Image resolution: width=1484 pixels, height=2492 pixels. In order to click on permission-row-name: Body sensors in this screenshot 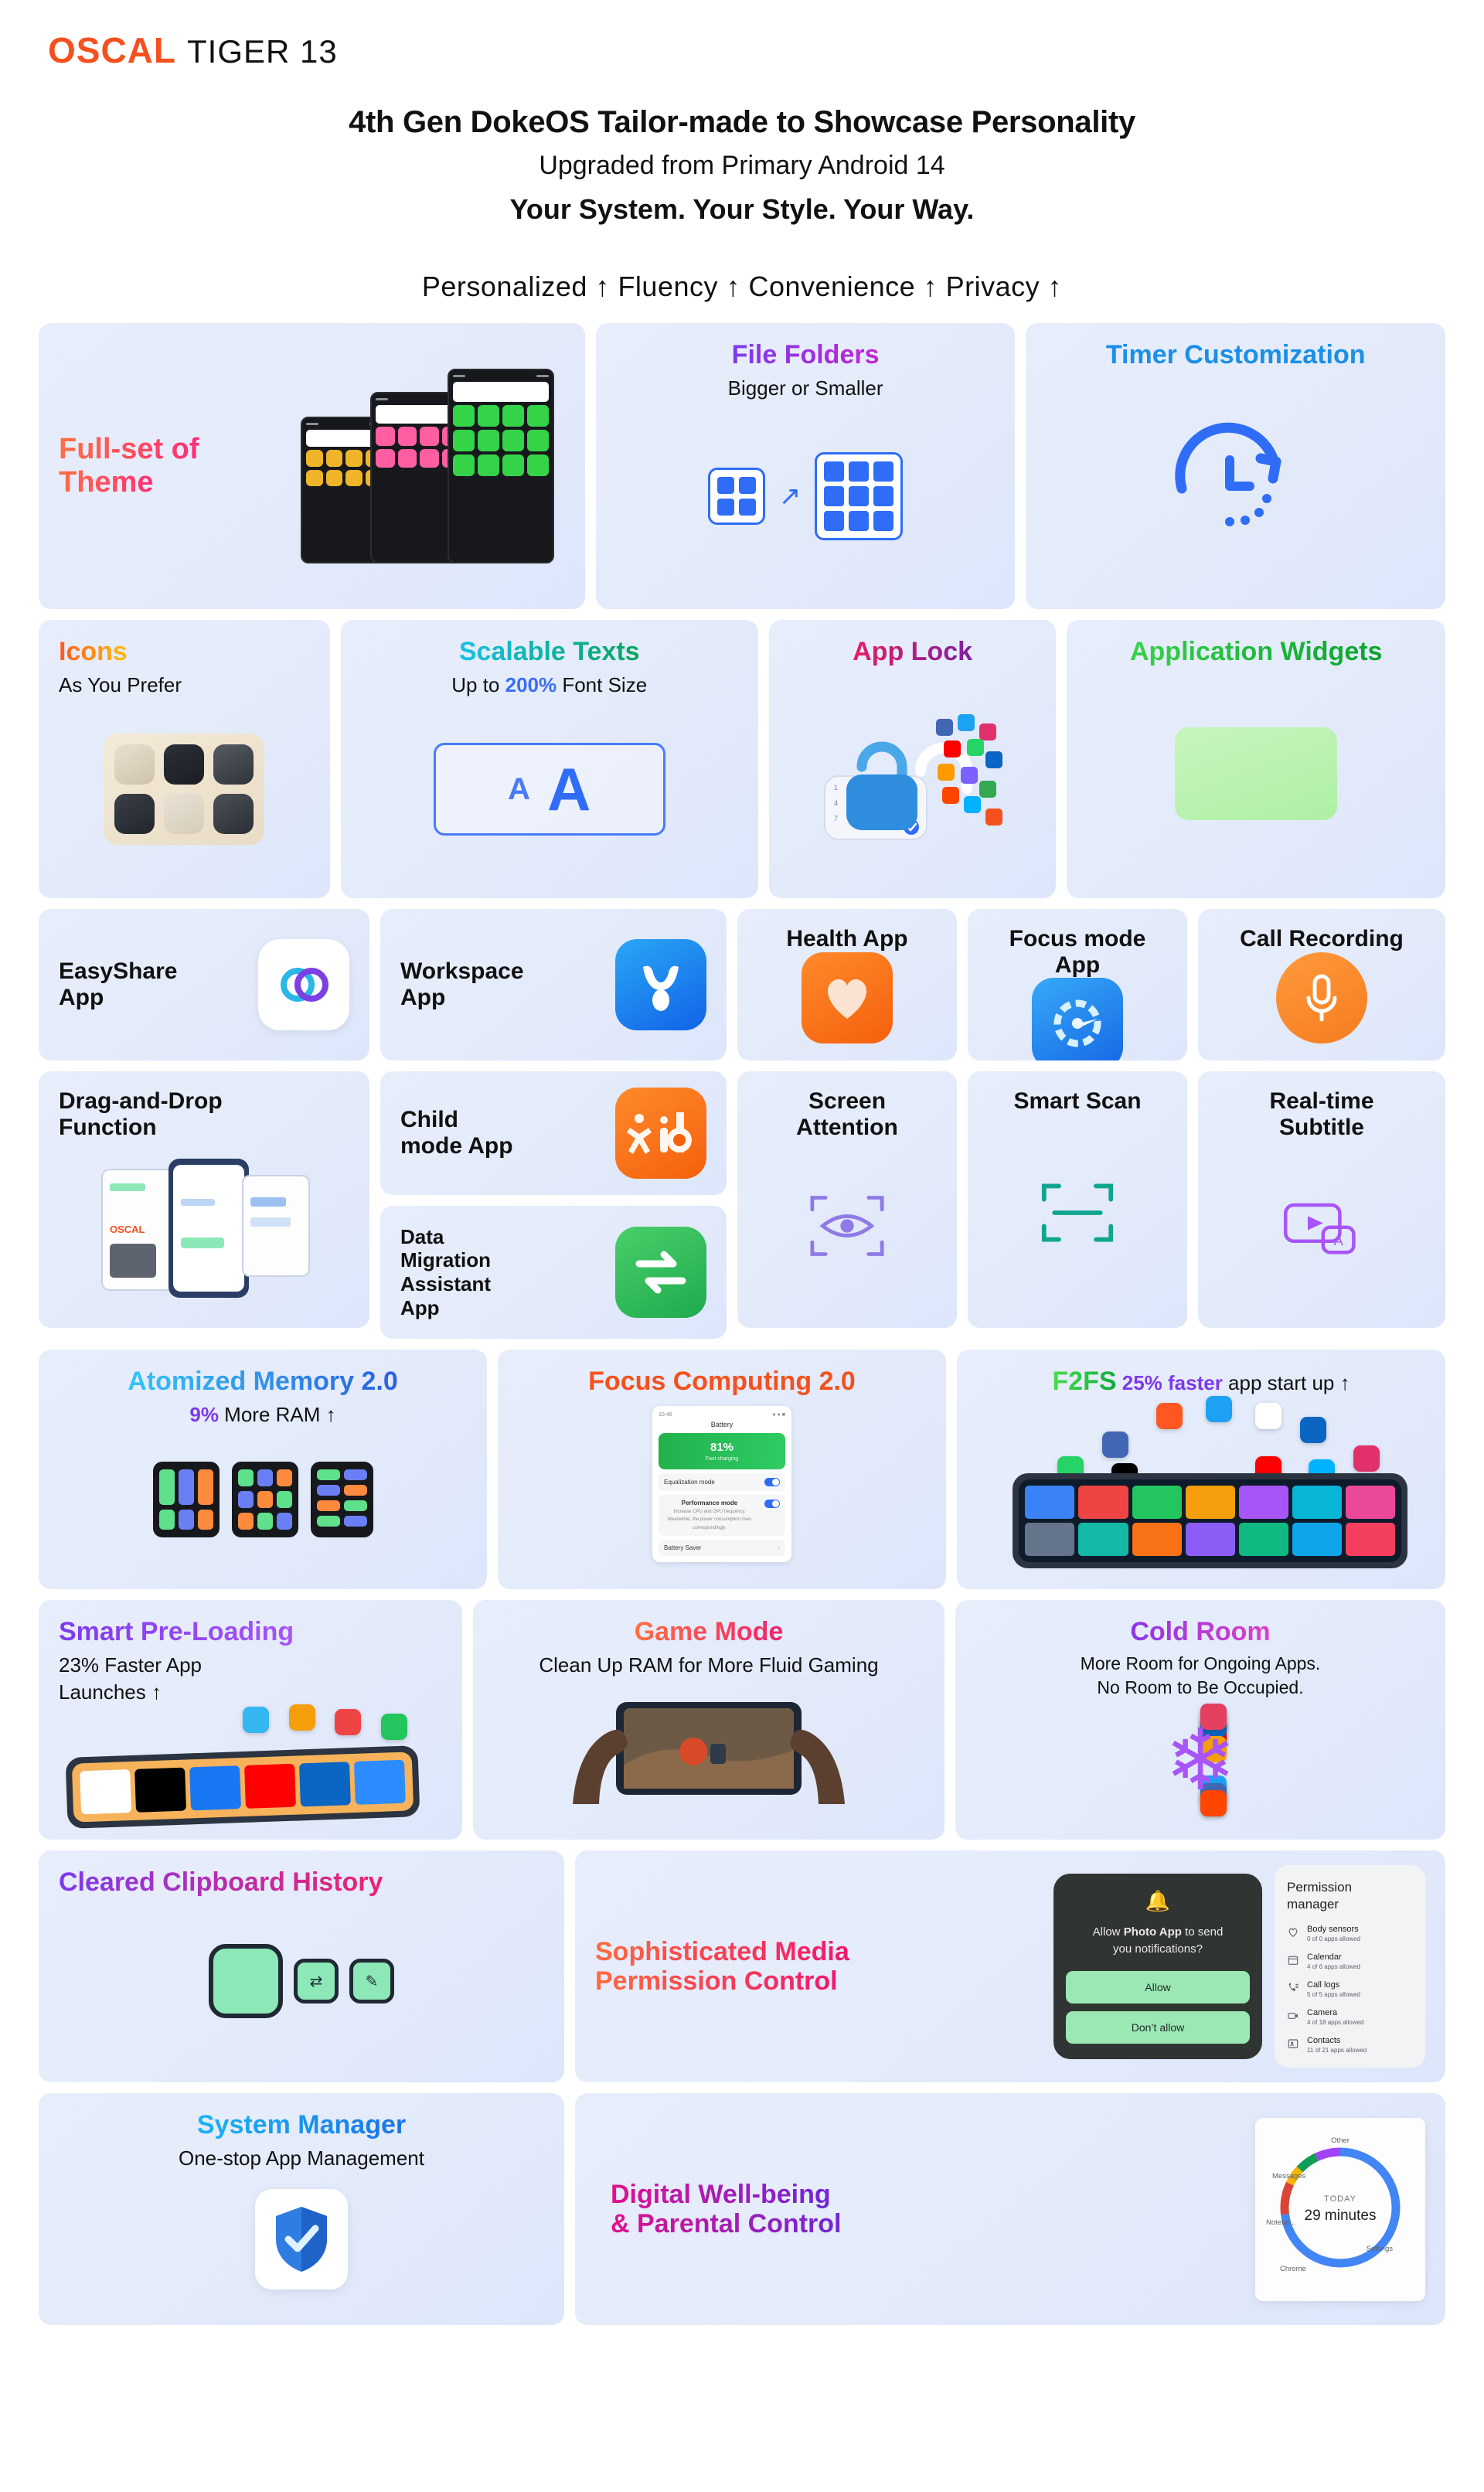, I will do `click(1333, 1929)`.